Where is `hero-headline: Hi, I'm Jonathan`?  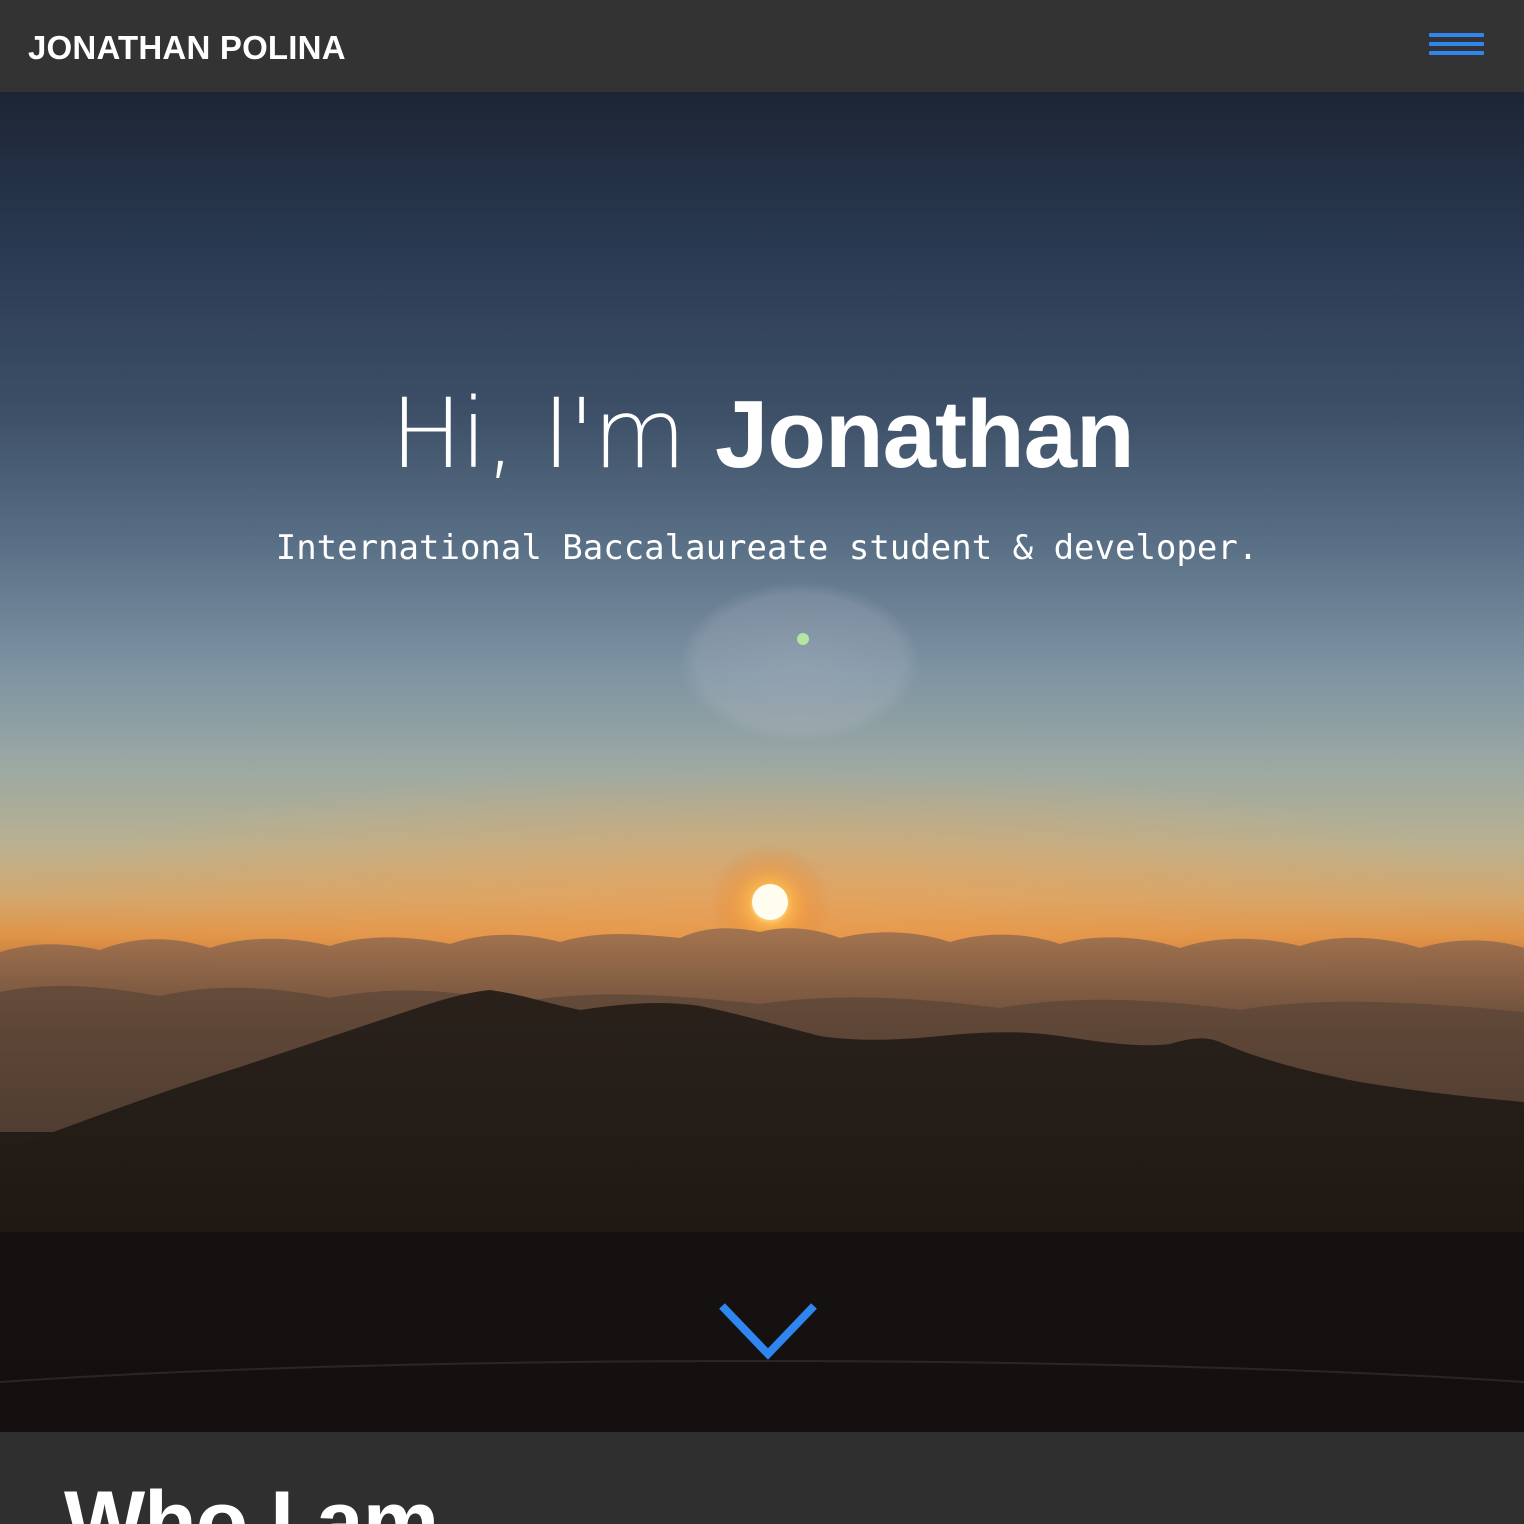 hero-headline: Hi, I'm Jonathan is located at coordinates (762, 434).